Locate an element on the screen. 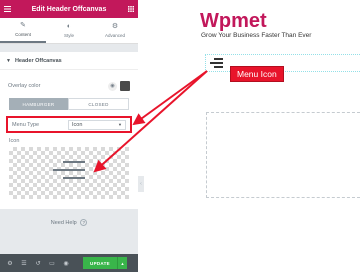  update-options-button: ▲ is located at coordinates (122, 263).